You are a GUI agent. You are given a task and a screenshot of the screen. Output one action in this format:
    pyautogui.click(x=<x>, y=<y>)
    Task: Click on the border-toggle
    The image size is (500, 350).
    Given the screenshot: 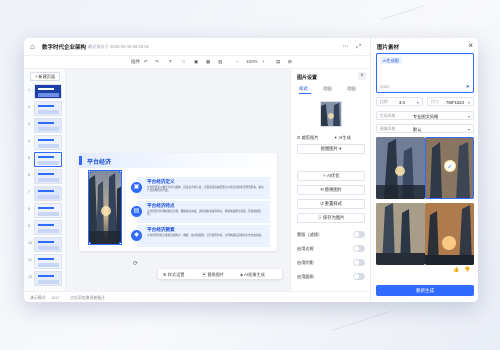 What is the action you would take?
    pyautogui.click(x=359, y=248)
    